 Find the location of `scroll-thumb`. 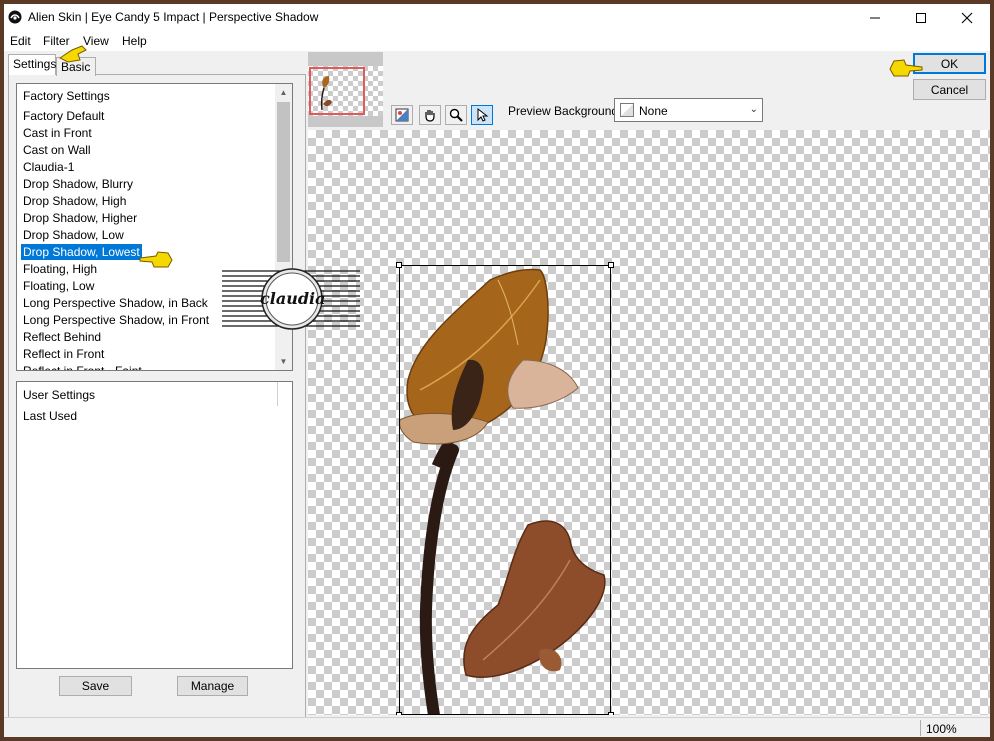

scroll-thumb is located at coordinates (283, 182).